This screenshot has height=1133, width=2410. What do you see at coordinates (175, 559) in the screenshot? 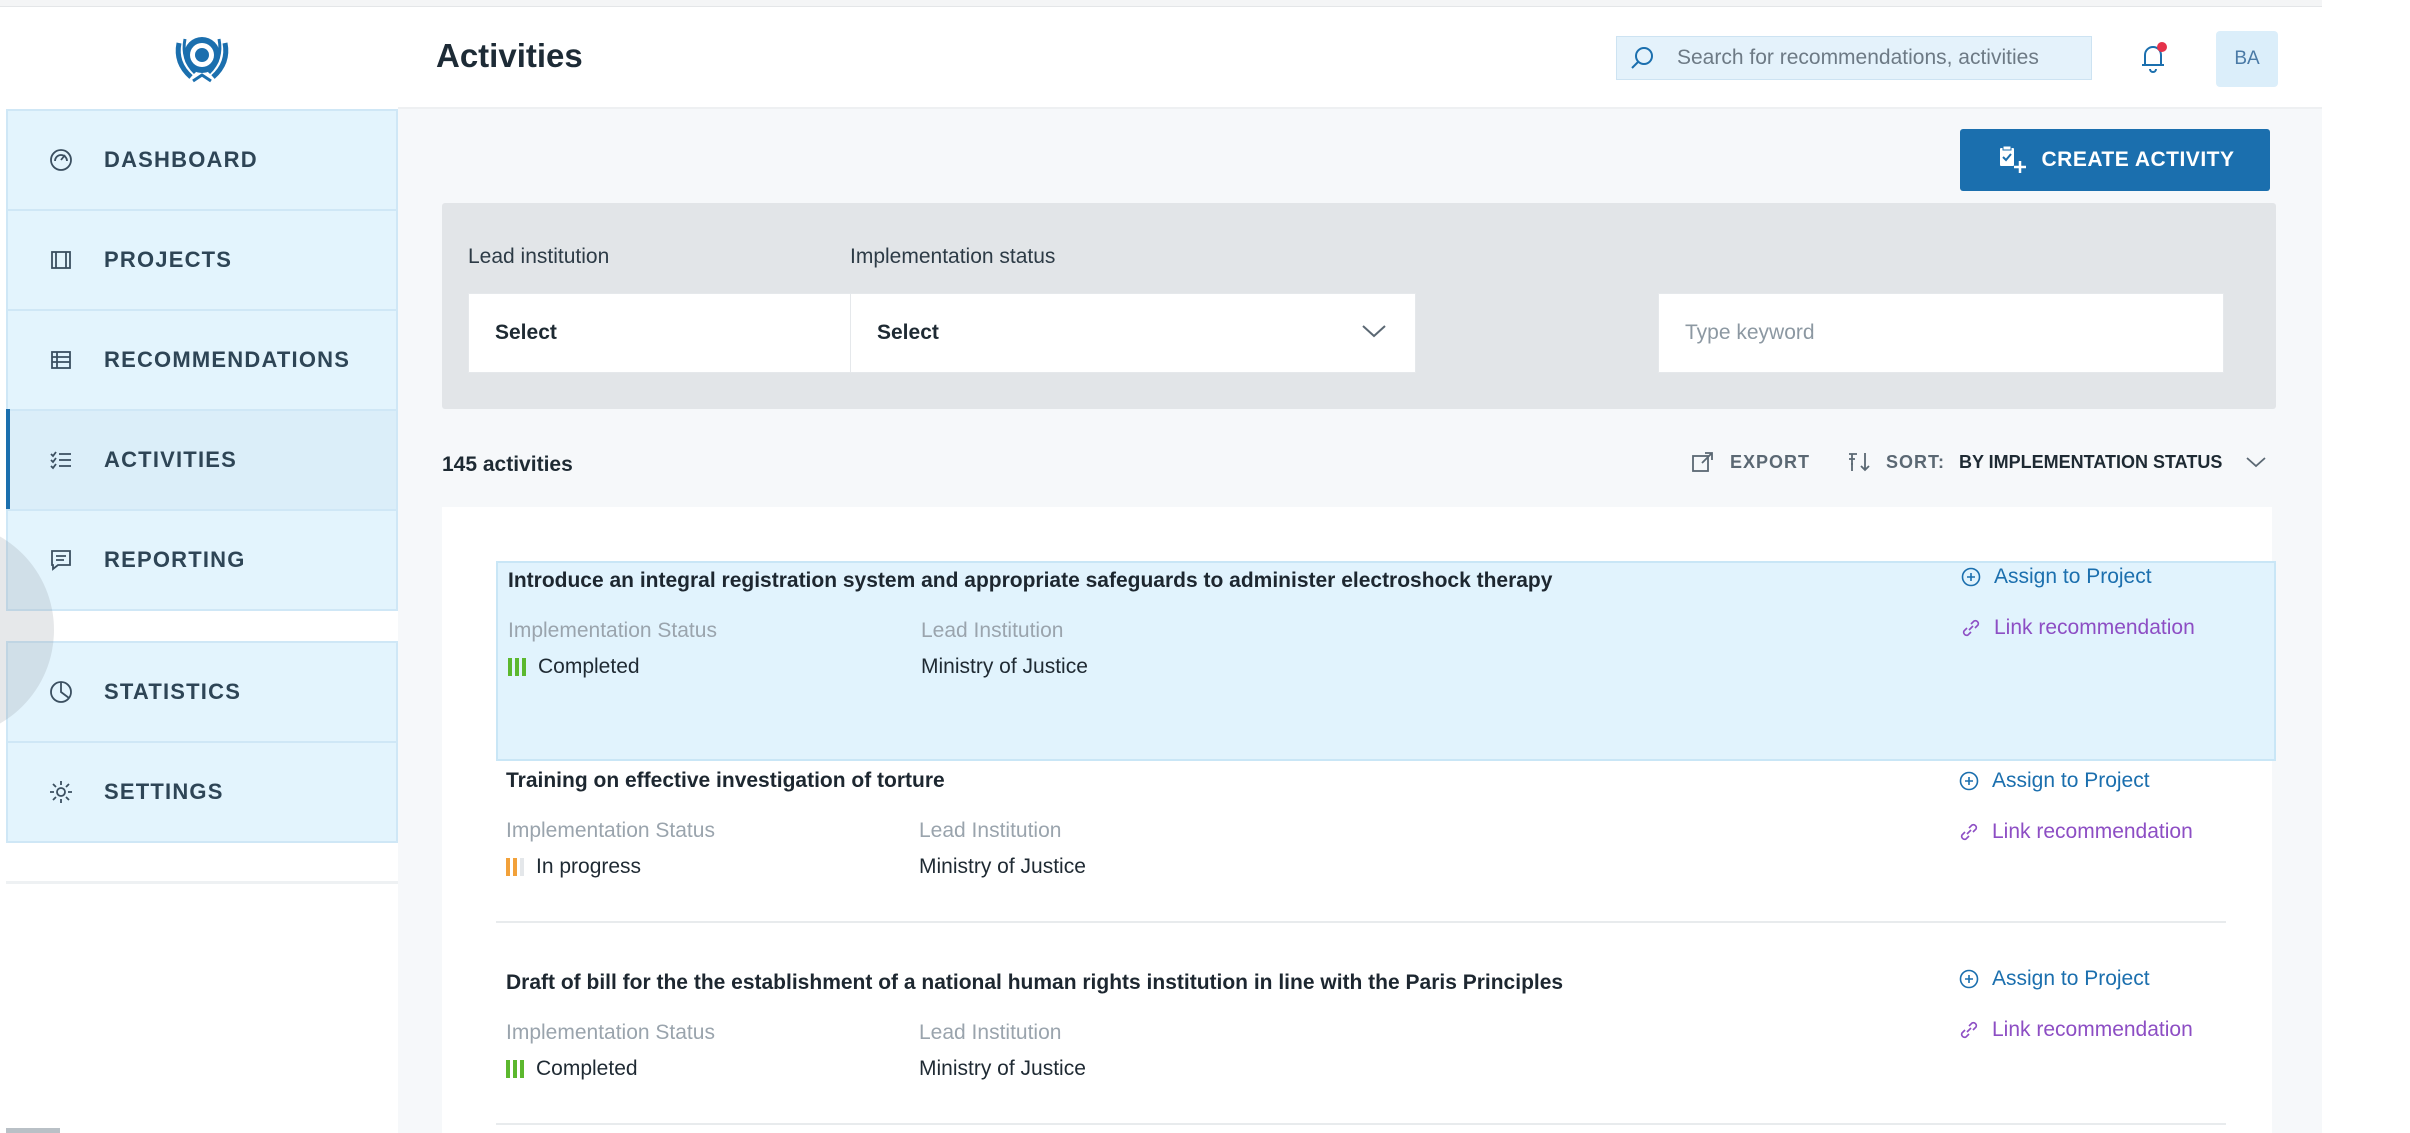
I see `sidebar-item-label: REPORTING` at bounding box center [175, 559].